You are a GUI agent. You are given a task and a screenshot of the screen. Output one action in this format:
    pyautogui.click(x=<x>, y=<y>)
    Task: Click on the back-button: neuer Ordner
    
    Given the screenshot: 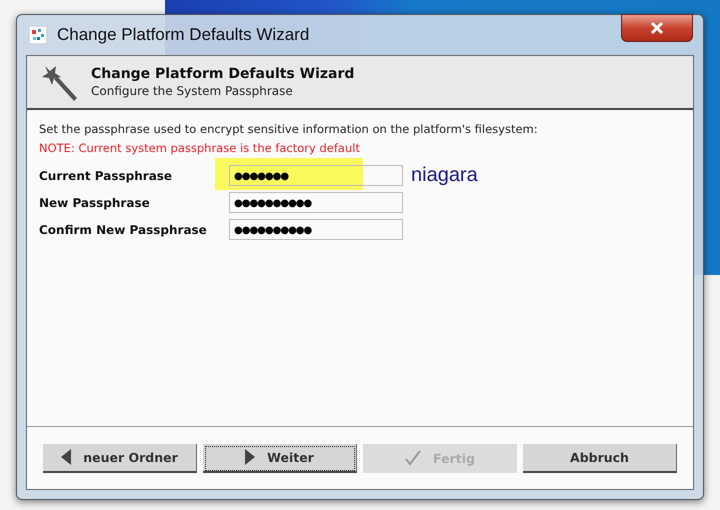 What is the action you would take?
    pyautogui.click(x=120, y=458)
    